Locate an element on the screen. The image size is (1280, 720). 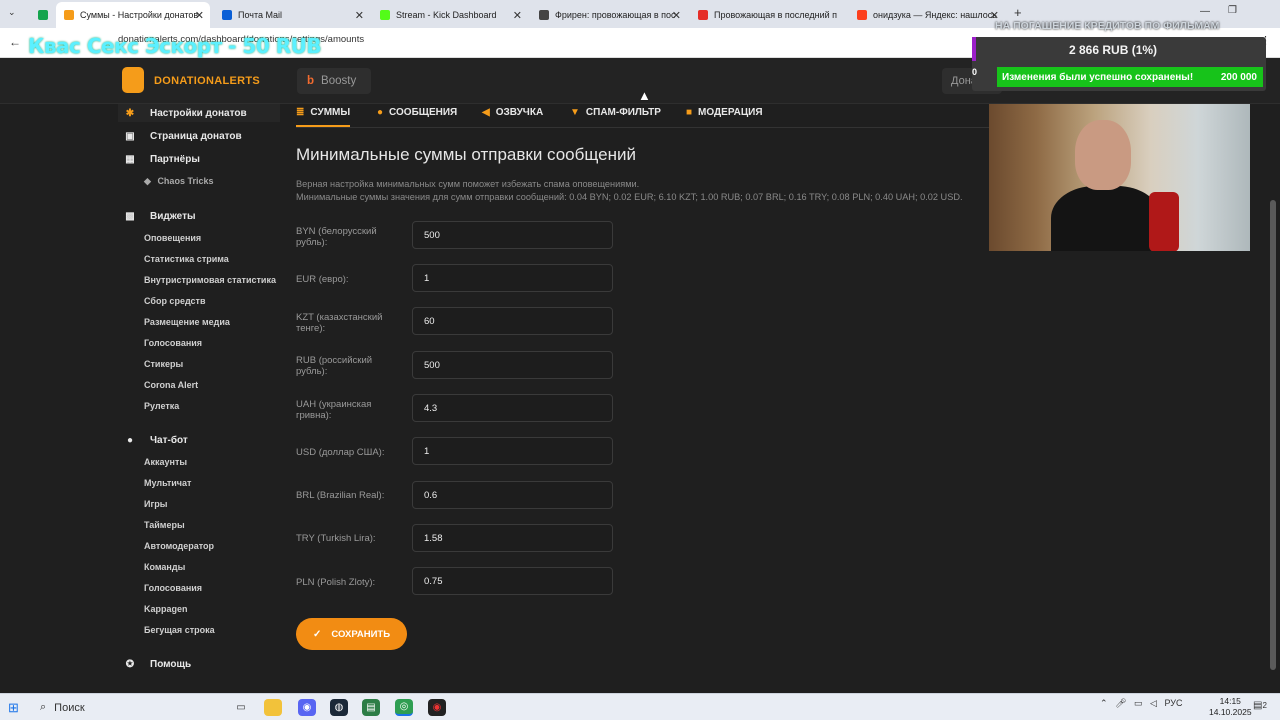
tab-kick: Stream - Kick Dashboard ✕ is located at coordinates (450, 15).